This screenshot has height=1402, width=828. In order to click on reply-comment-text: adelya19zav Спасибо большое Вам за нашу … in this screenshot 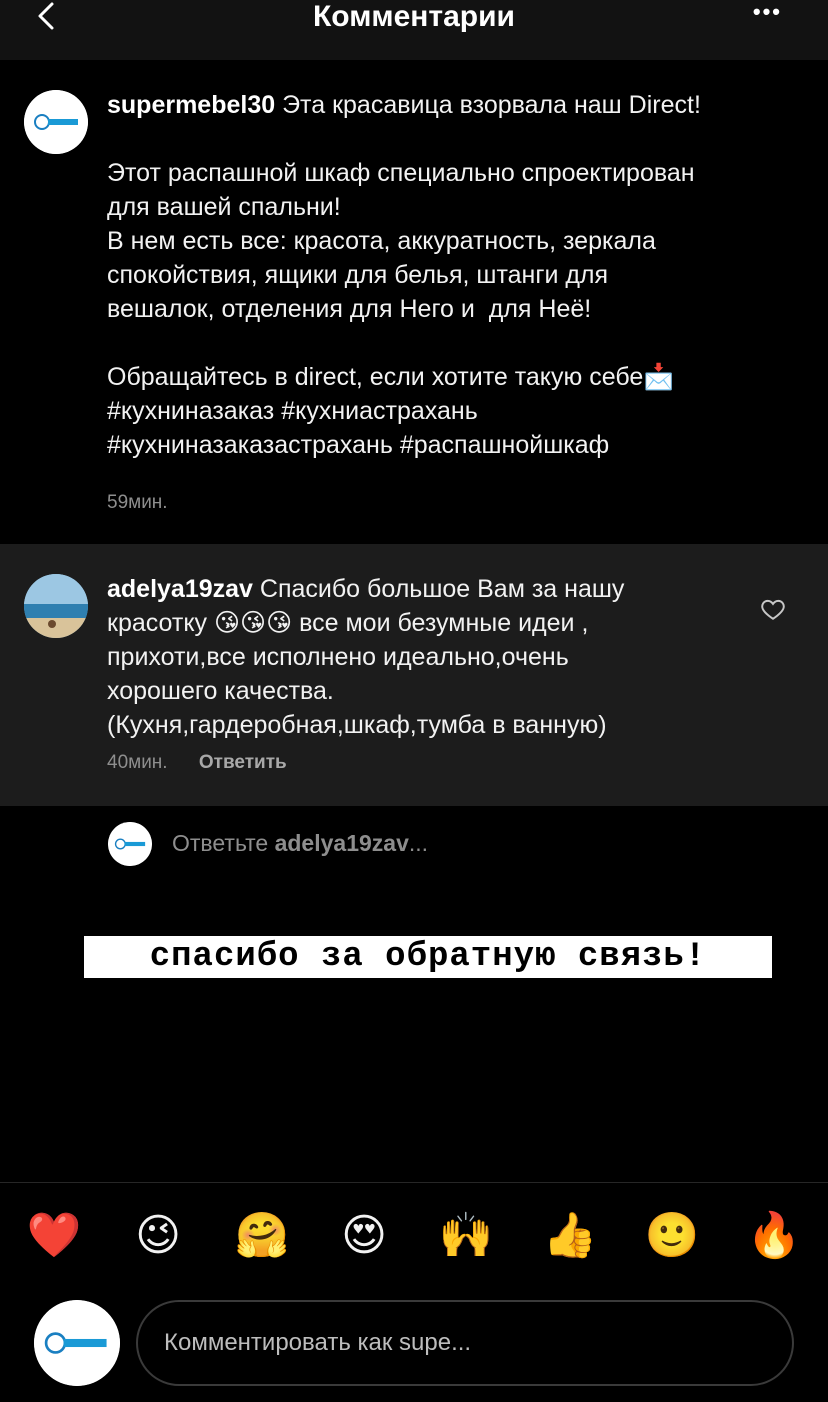, I will do `click(407, 657)`.